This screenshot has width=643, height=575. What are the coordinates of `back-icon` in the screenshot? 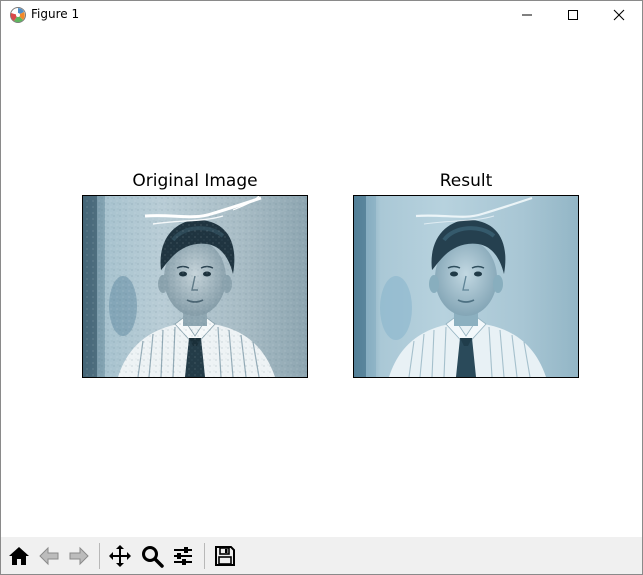 It's located at (49, 556).